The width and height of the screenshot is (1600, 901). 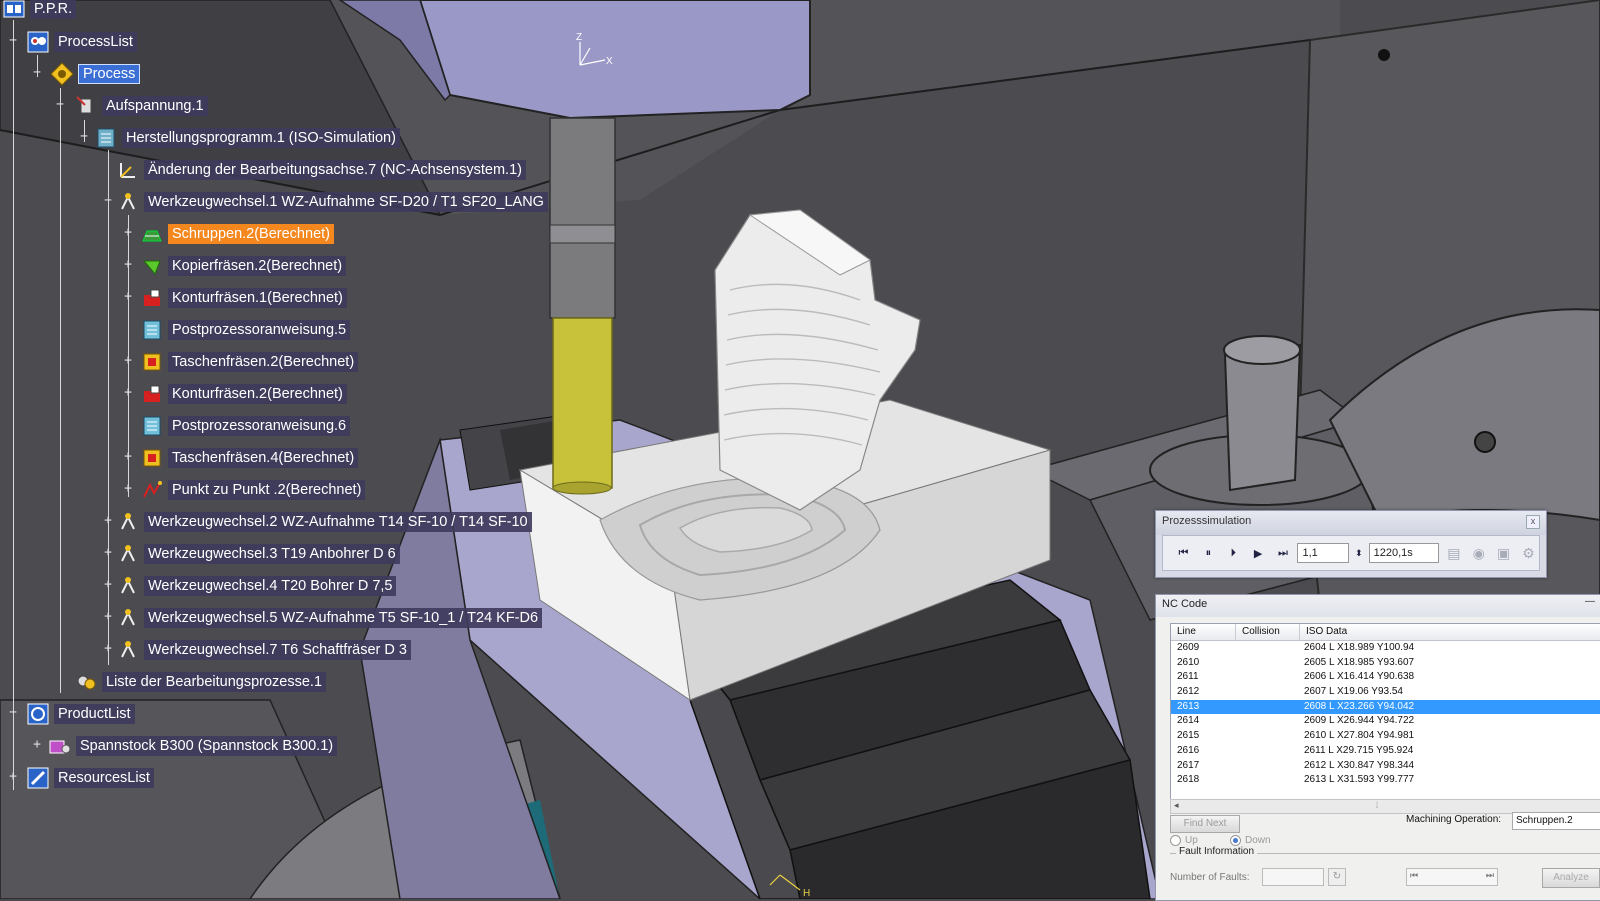 I want to click on minimize-button: —, so click(x=1590, y=602).